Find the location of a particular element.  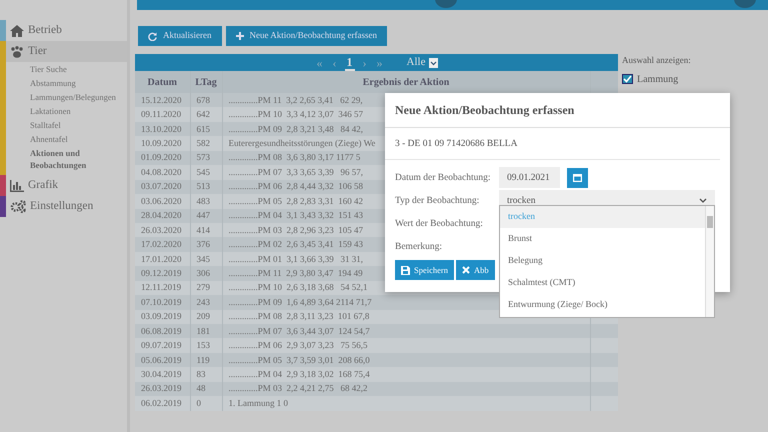

modal-title: Neue Aktion/Beobachtung erfassen is located at coordinates (557, 110).